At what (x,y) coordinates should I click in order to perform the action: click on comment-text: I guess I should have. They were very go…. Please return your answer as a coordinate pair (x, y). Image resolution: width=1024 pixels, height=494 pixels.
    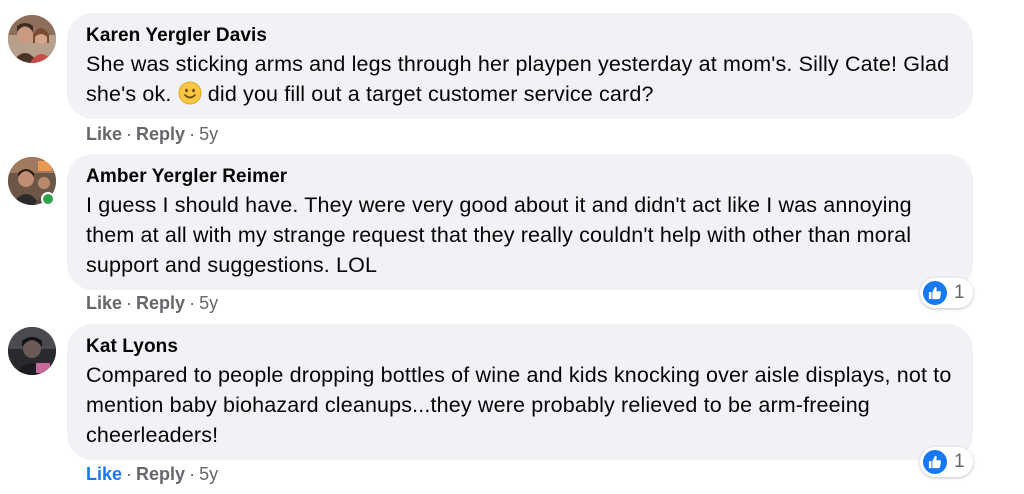
    Looking at the image, I should click on (499, 235).